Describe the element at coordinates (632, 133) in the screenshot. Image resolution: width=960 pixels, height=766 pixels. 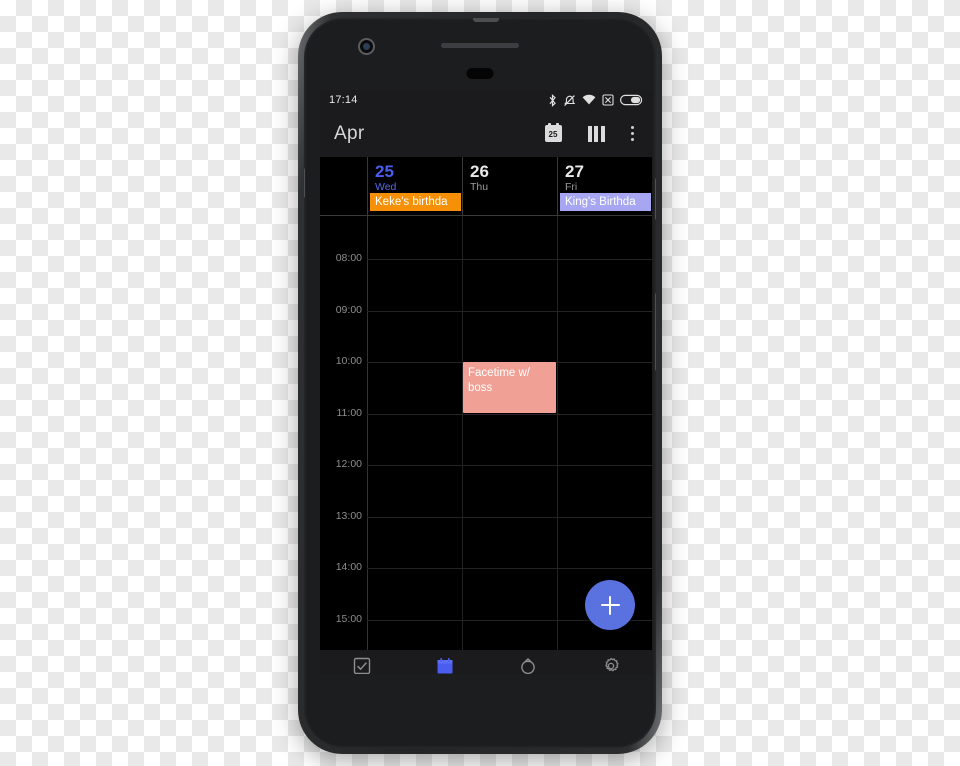
I see `overflow-menu-icon` at that location.